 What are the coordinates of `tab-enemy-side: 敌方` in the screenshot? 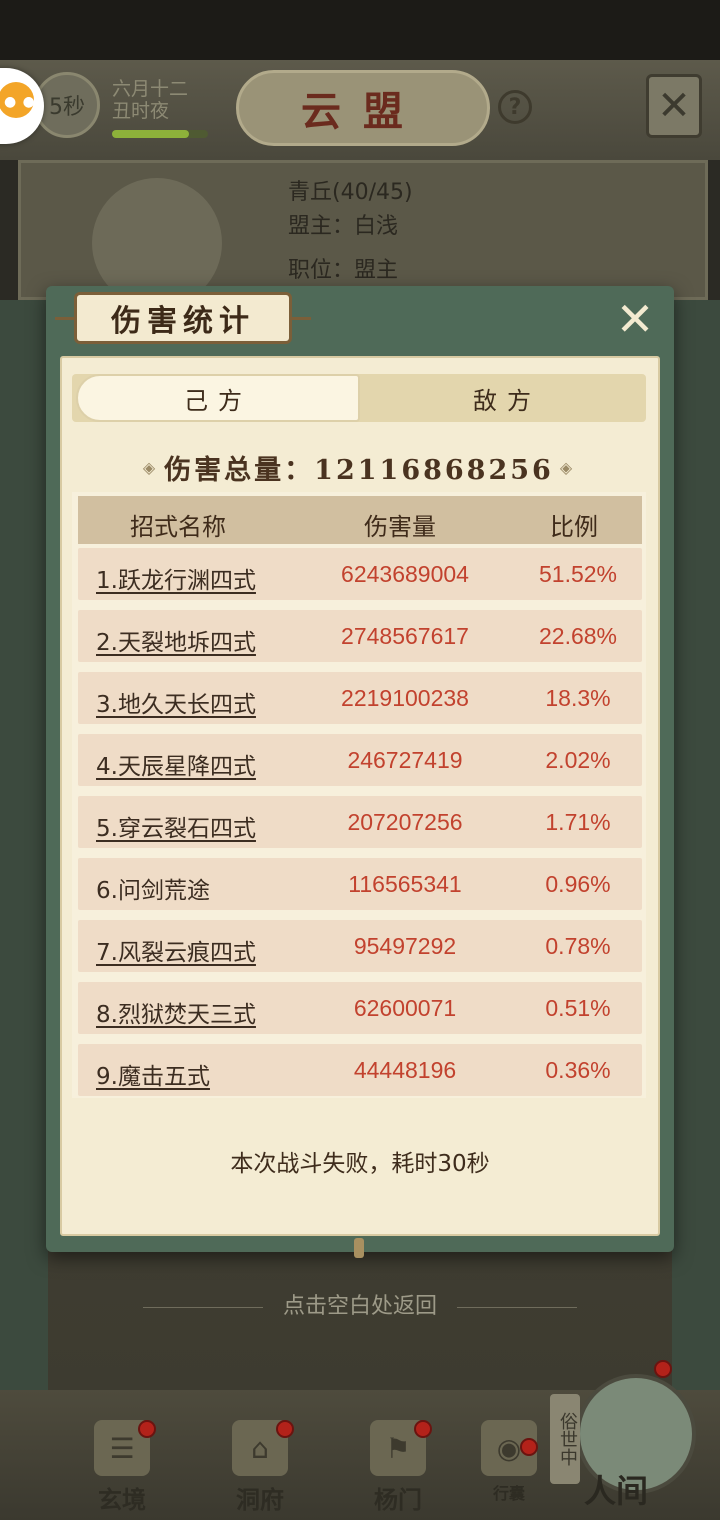 It's located at (507, 398).